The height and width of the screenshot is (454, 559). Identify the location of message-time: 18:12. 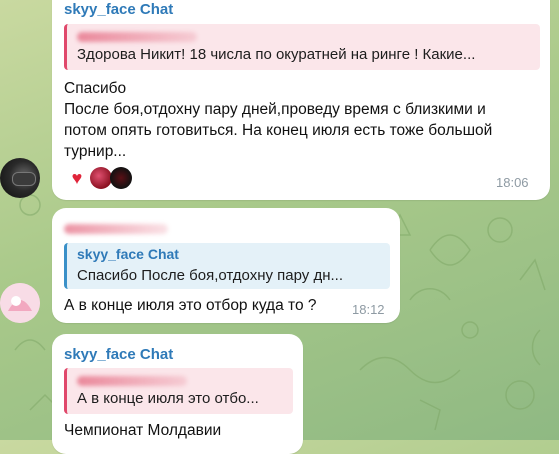
(368, 309).